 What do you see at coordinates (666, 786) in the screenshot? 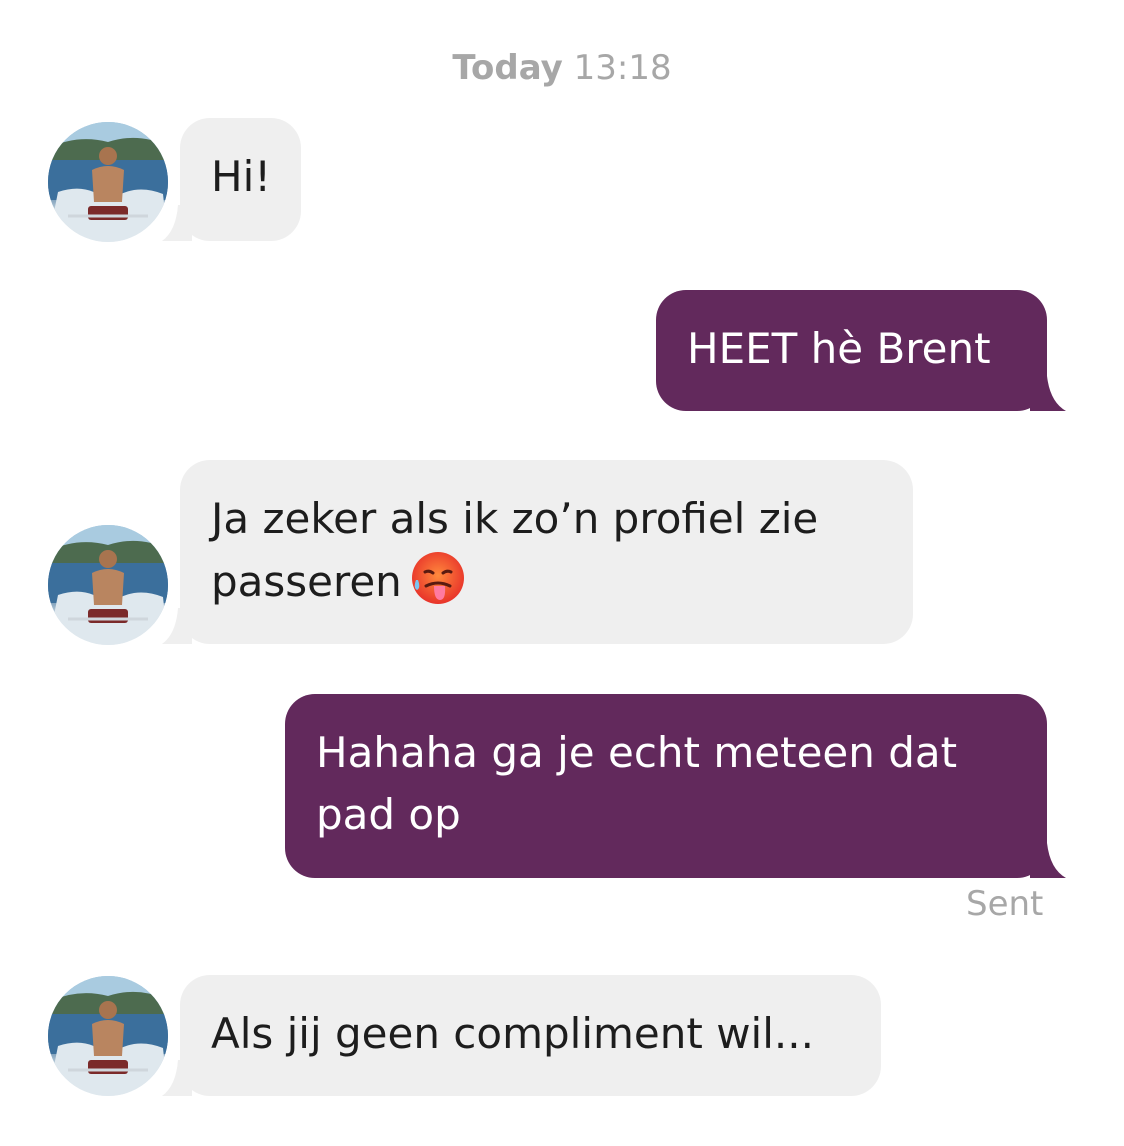
I see `message-bubble-outgoing: Hahaha ga je echt meteen dat pad op` at bounding box center [666, 786].